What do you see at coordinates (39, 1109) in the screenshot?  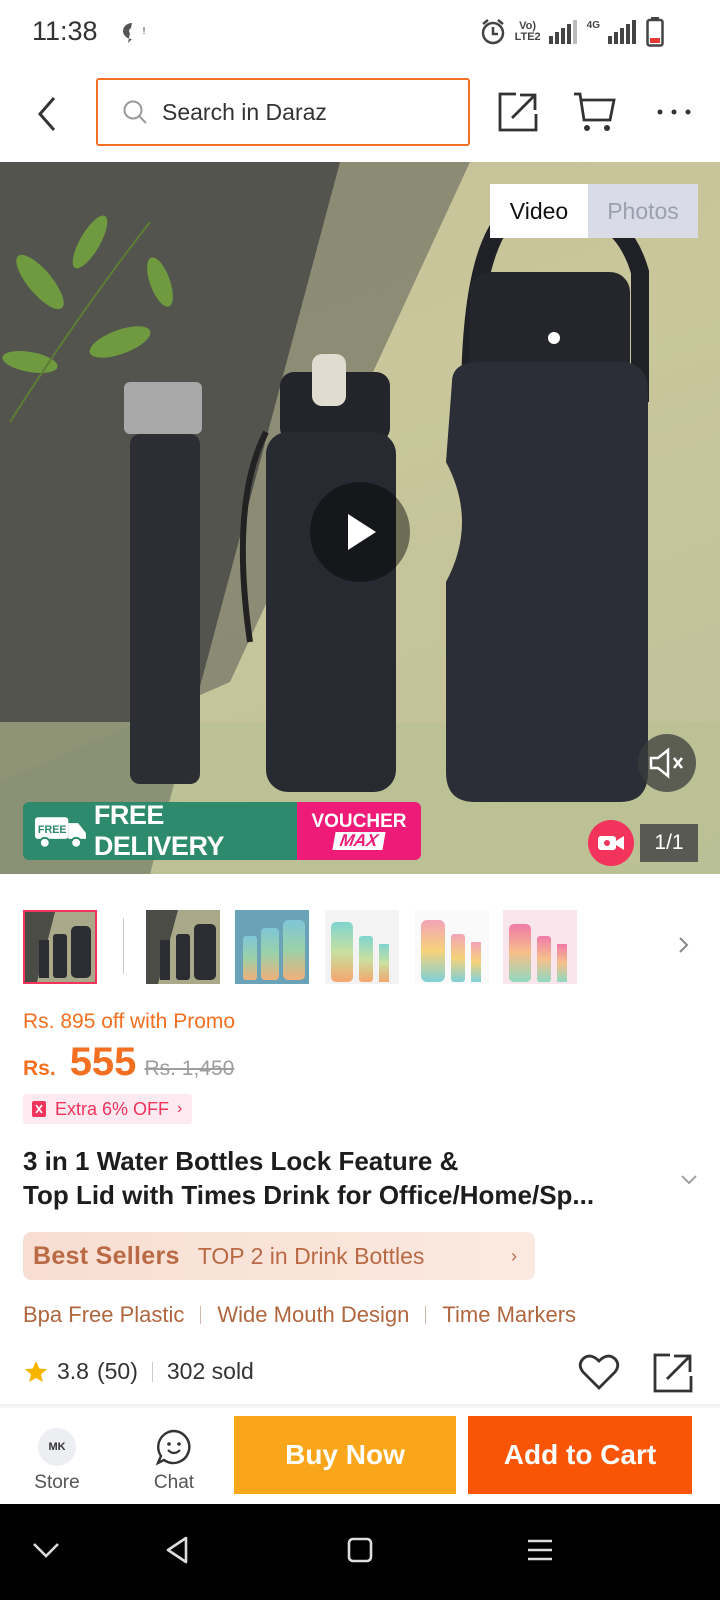 I see `coupon-icon` at bounding box center [39, 1109].